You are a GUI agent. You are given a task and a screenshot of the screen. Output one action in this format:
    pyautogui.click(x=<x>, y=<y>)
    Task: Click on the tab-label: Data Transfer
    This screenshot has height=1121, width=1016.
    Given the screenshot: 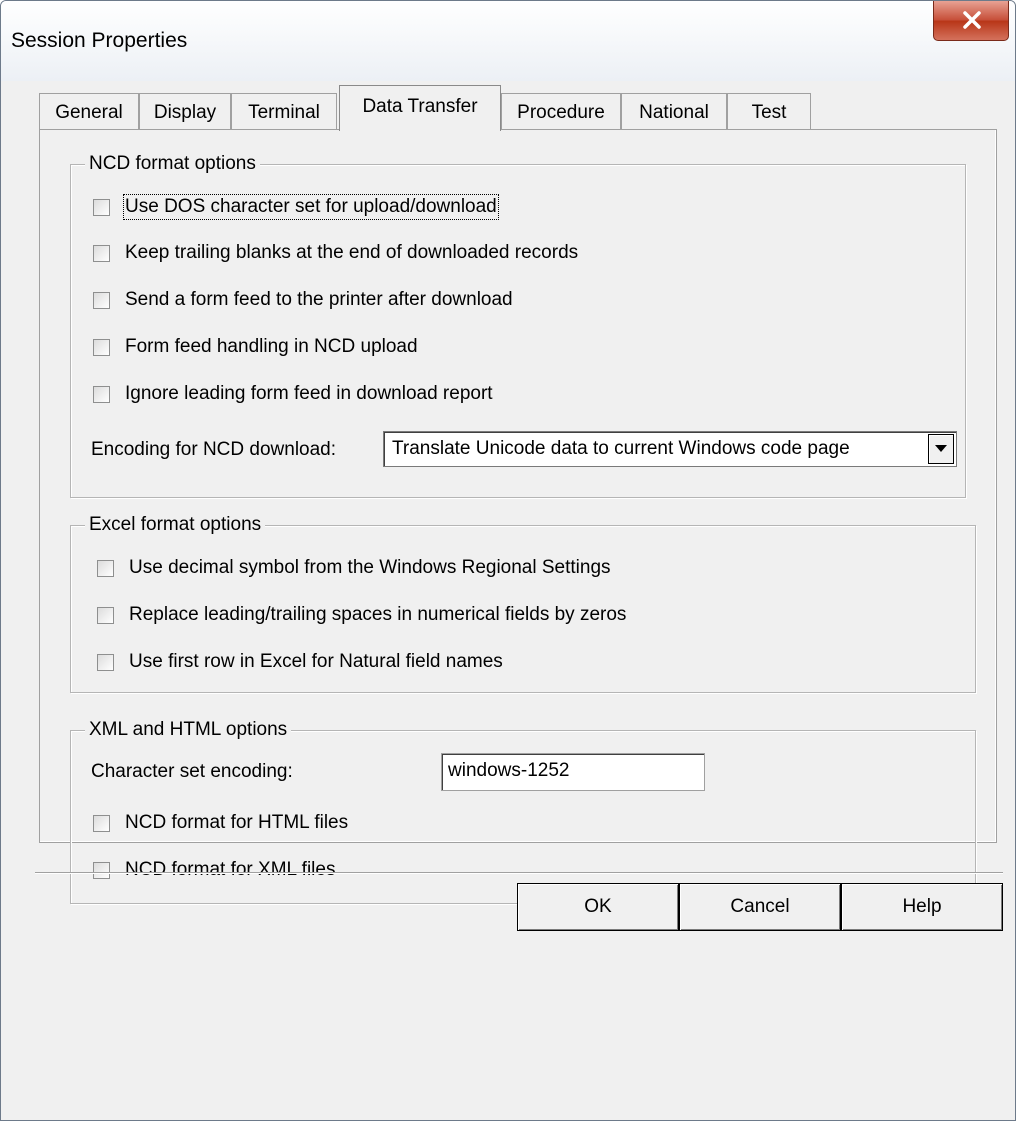 What is the action you would take?
    pyautogui.click(x=420, y=106)
    